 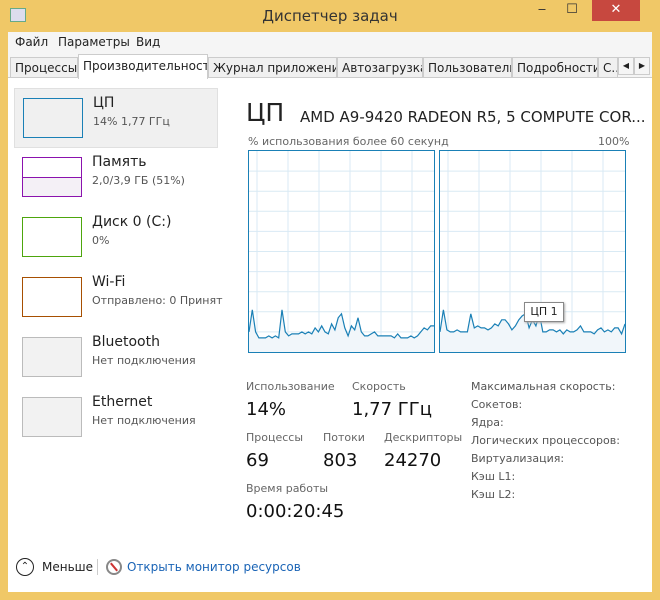 I want to click on tab-startup: Автозагрузка, so click(x=380, y=67).